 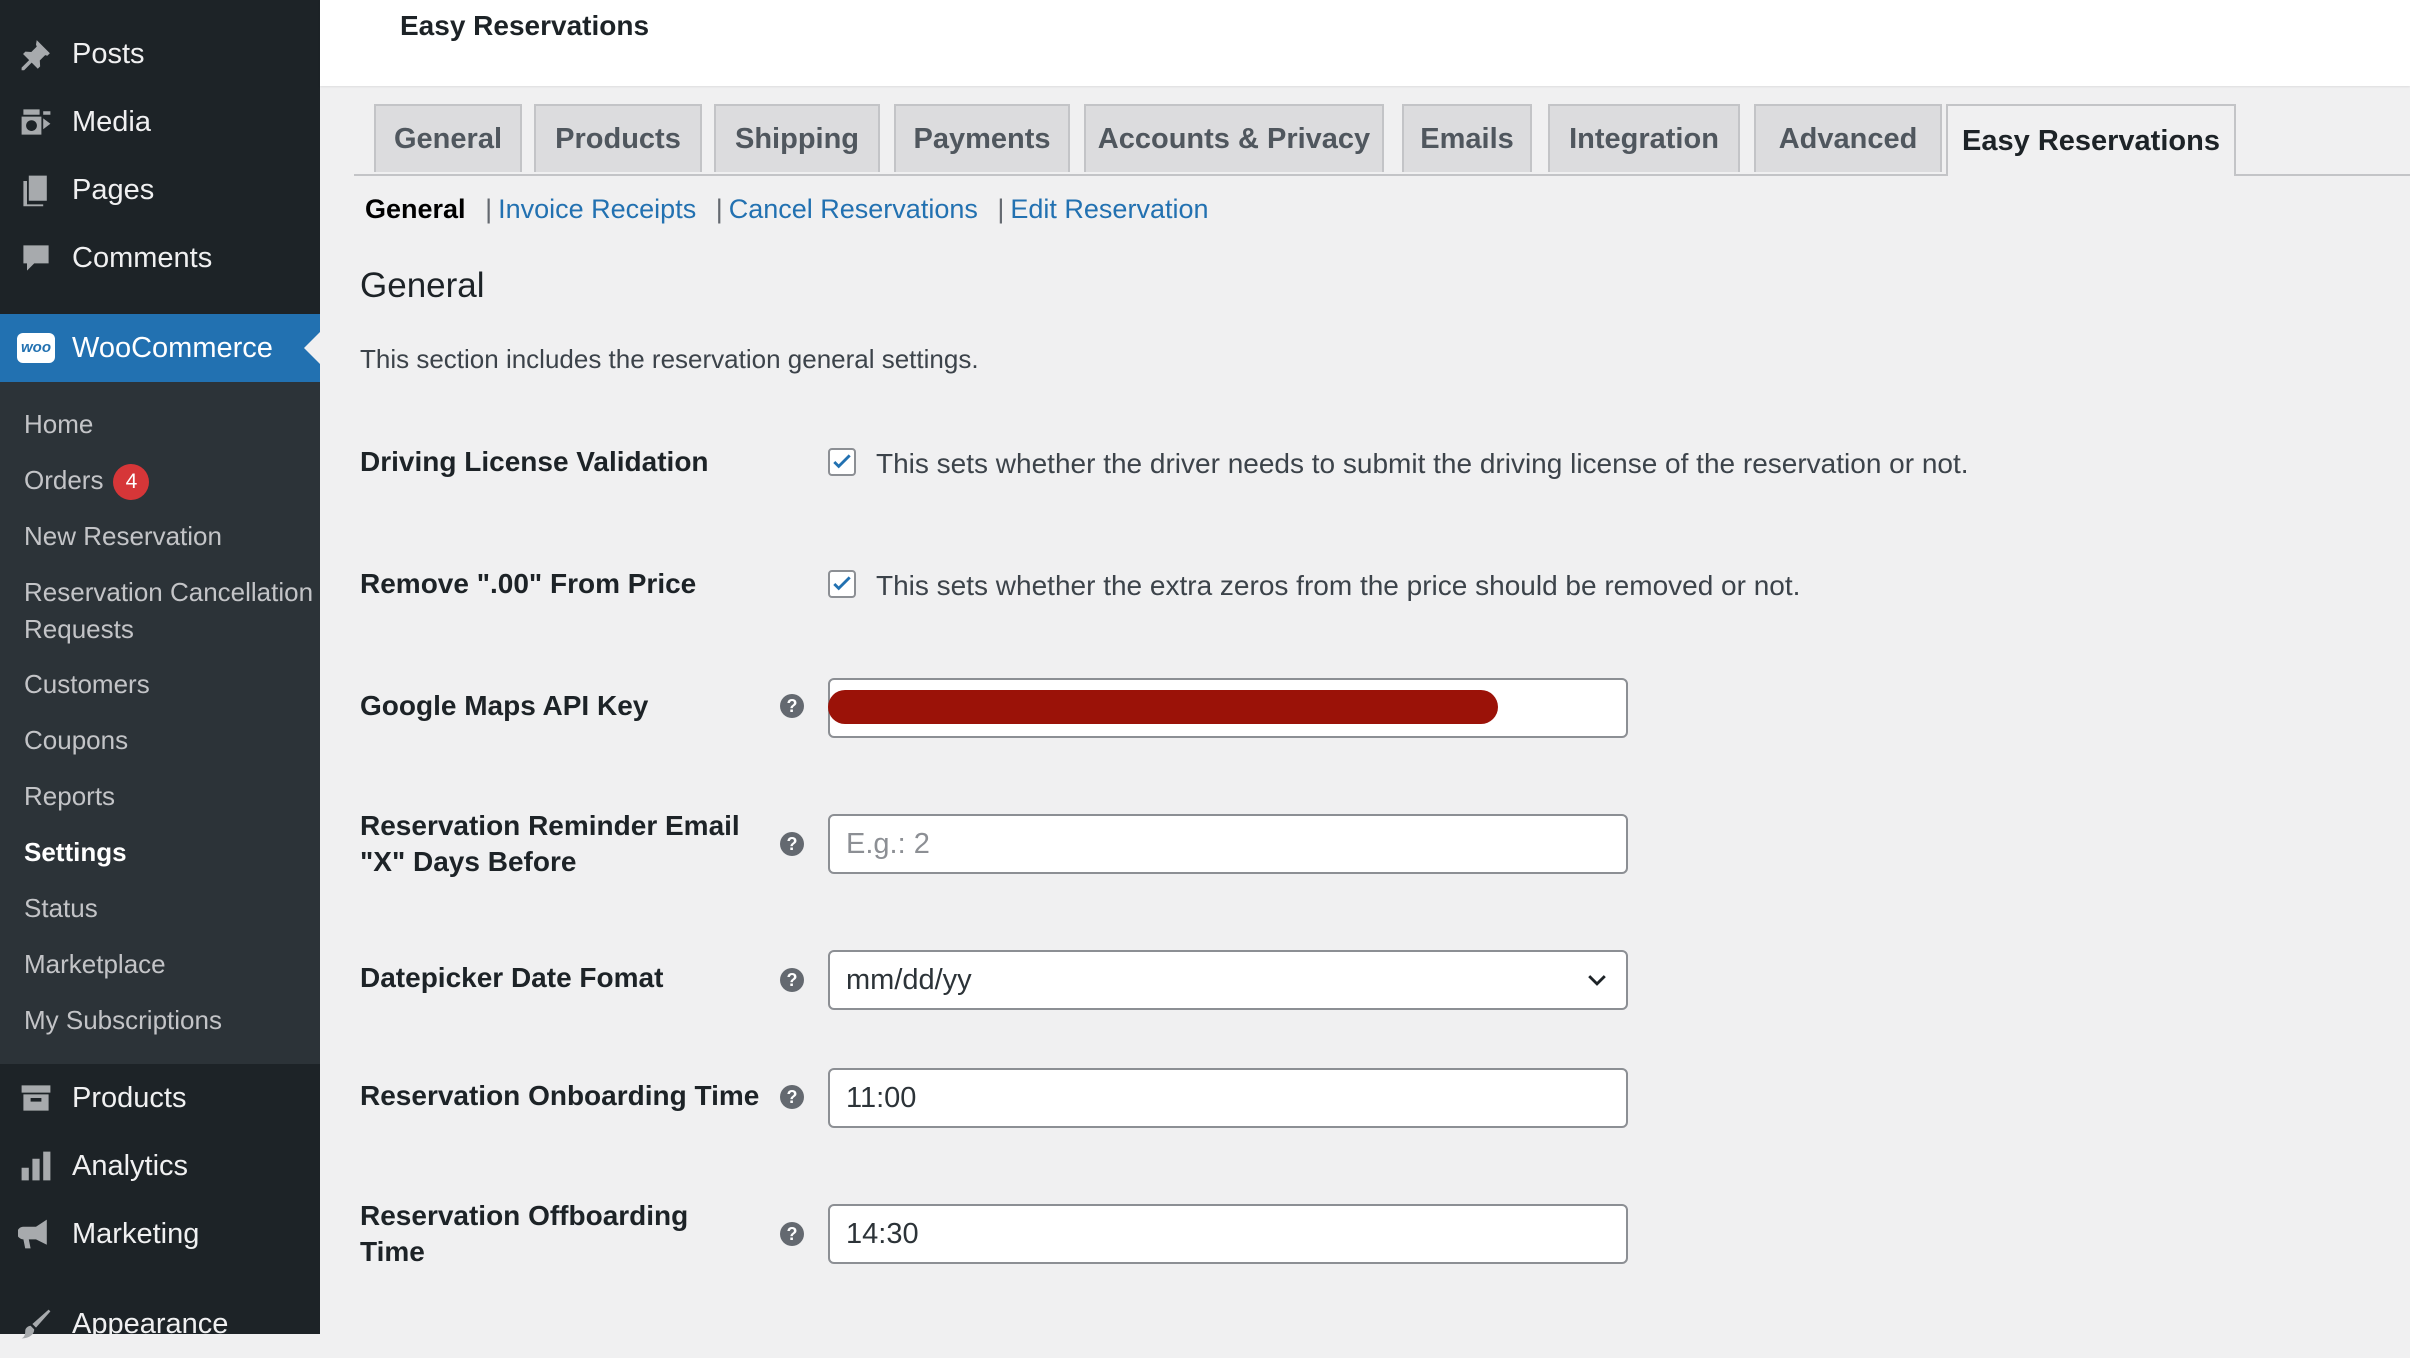 What do you see at coordinates (172, 347) in the screenshot?
I see `sidebar-item-label: WooCommerce` at bounding box center [172, 347].